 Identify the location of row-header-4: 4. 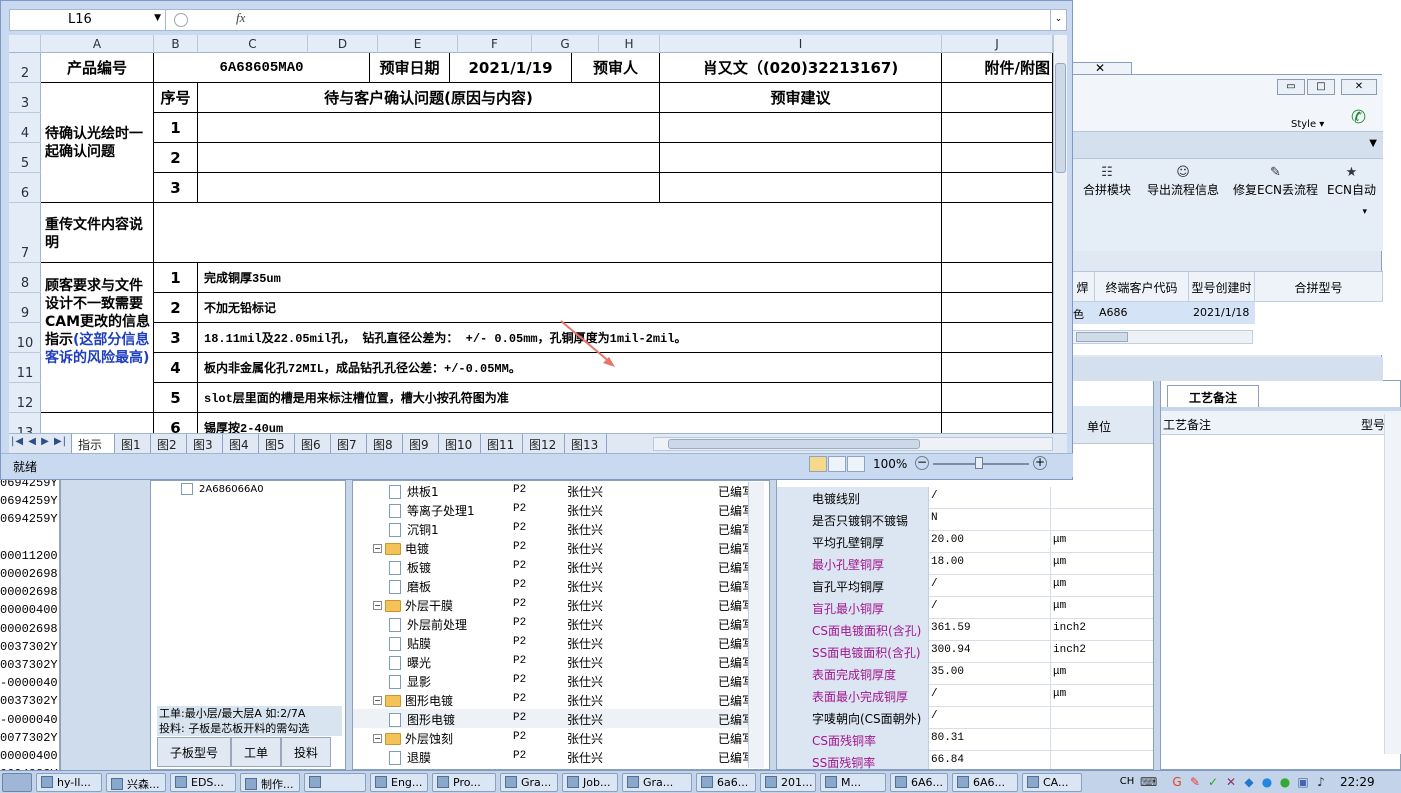
(25, 128).